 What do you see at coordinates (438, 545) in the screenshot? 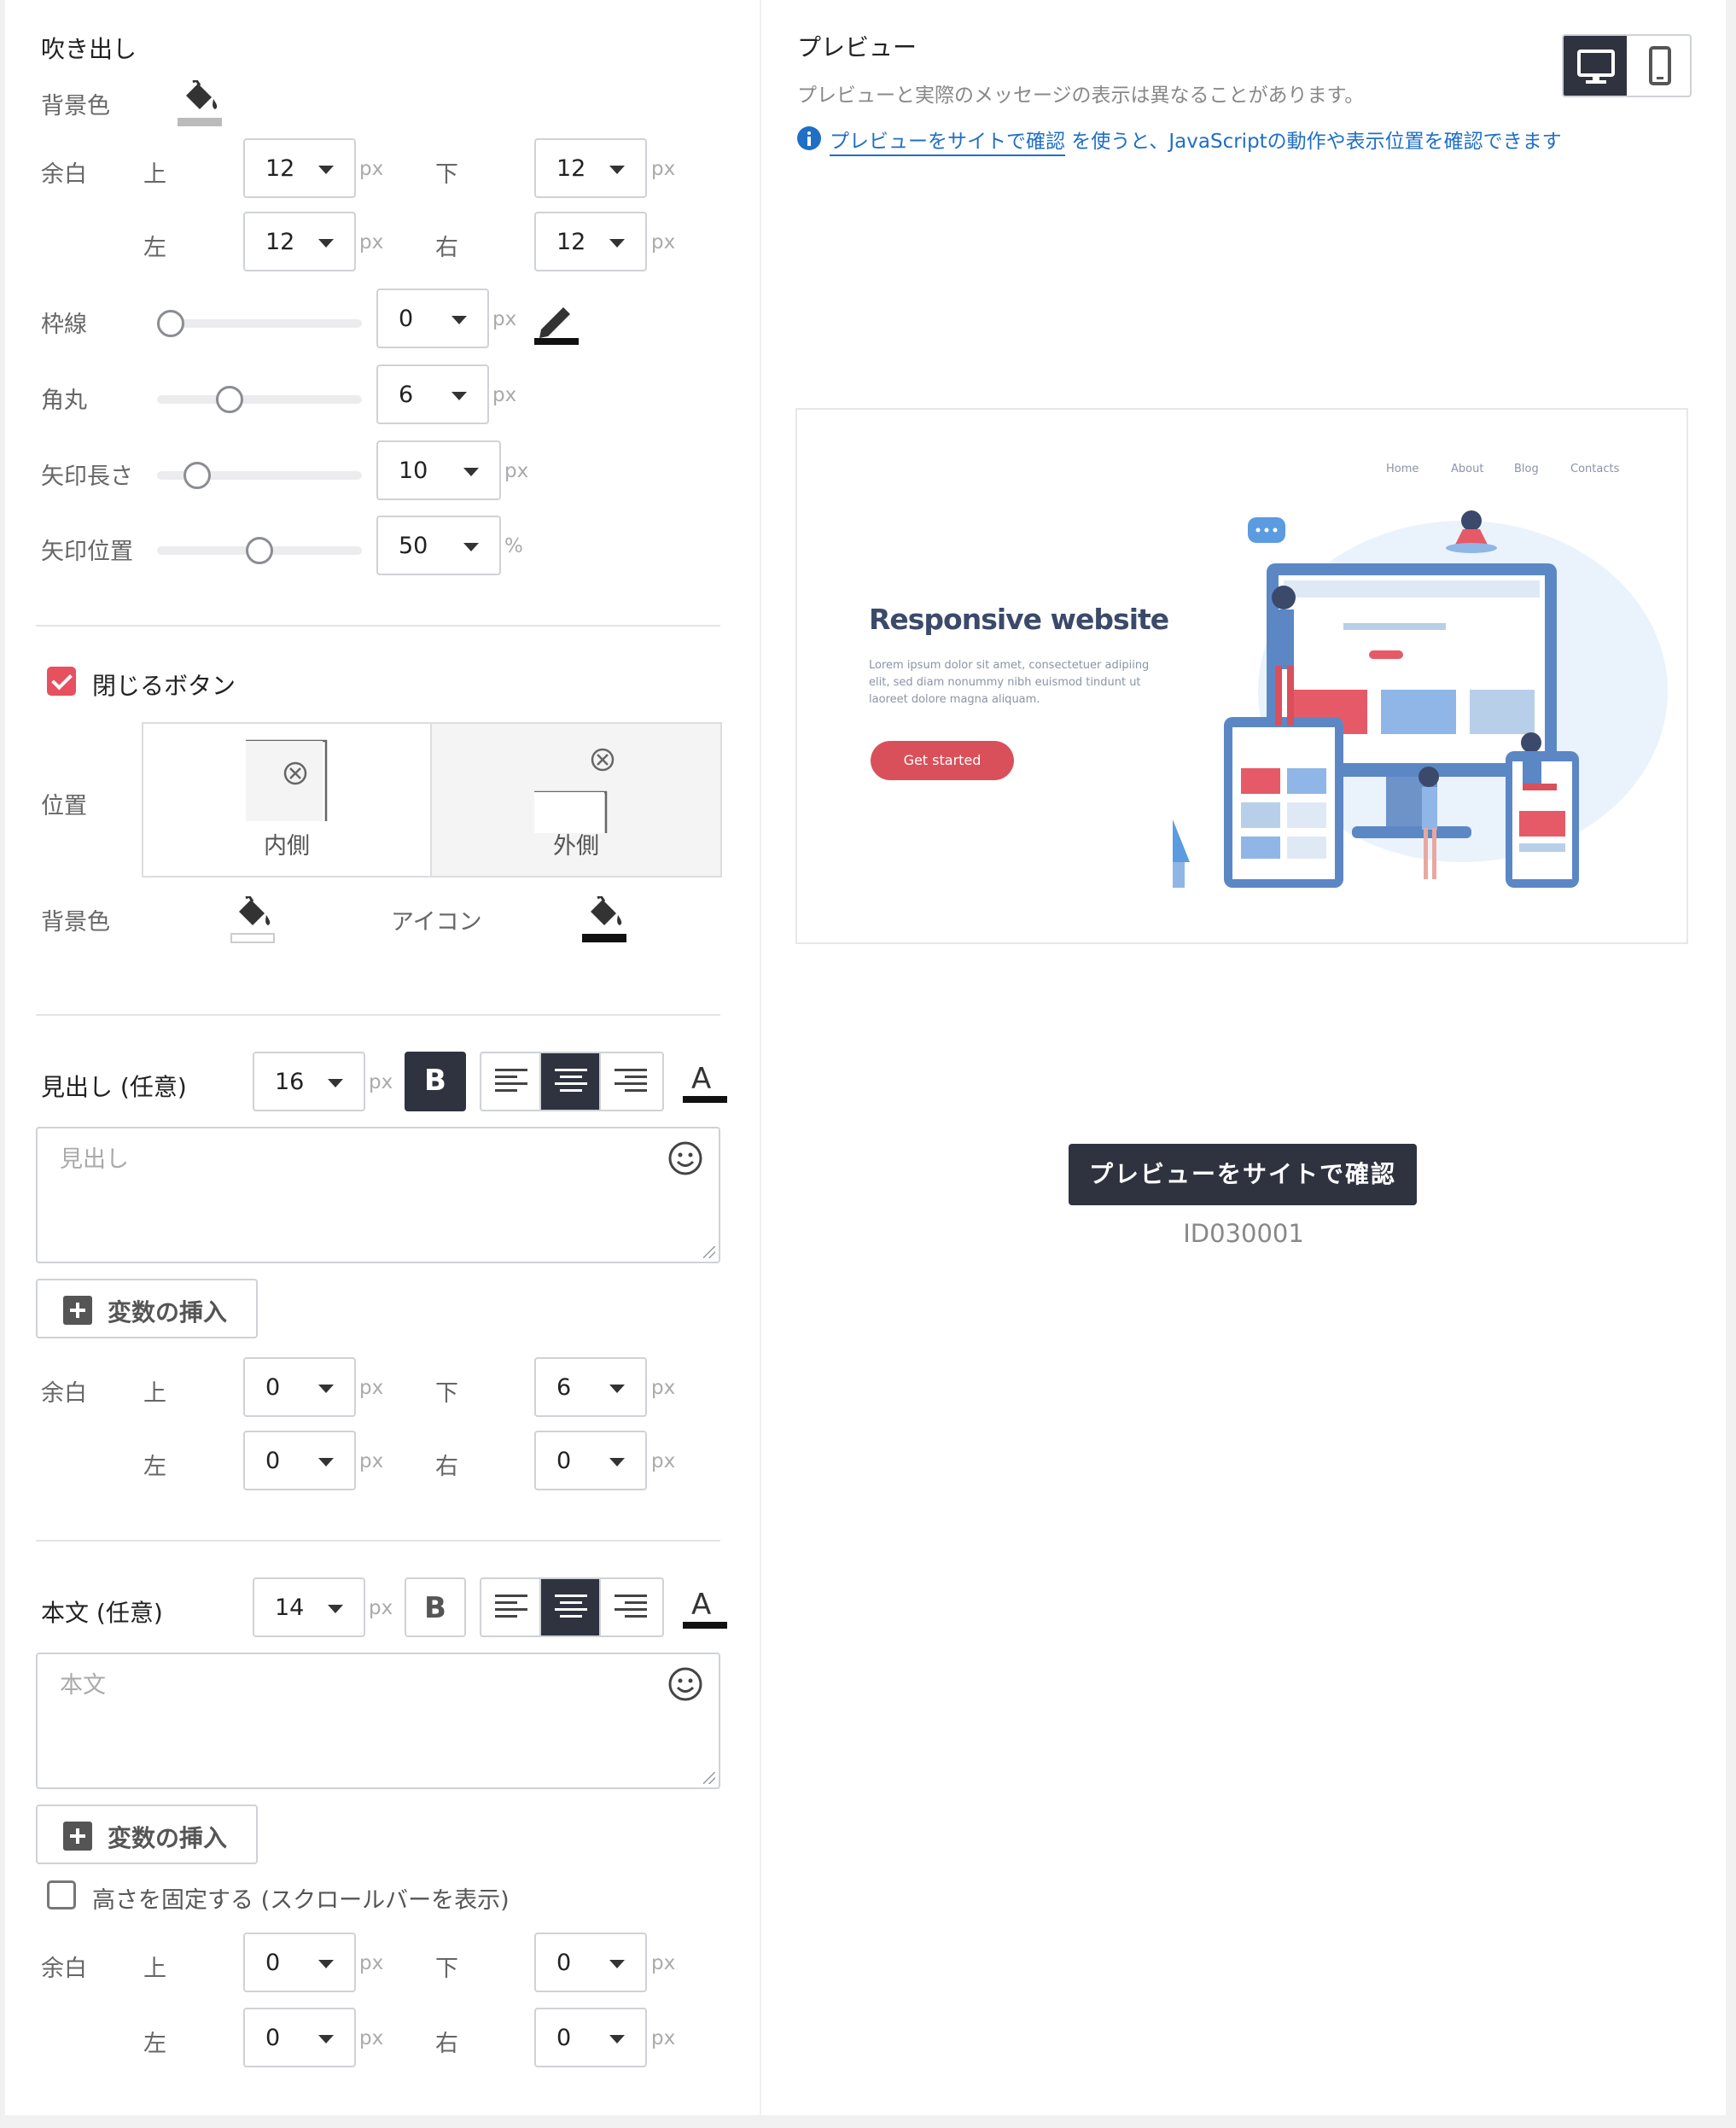
I see `arrow-position-select: 50` at bounding box center [438, 545].